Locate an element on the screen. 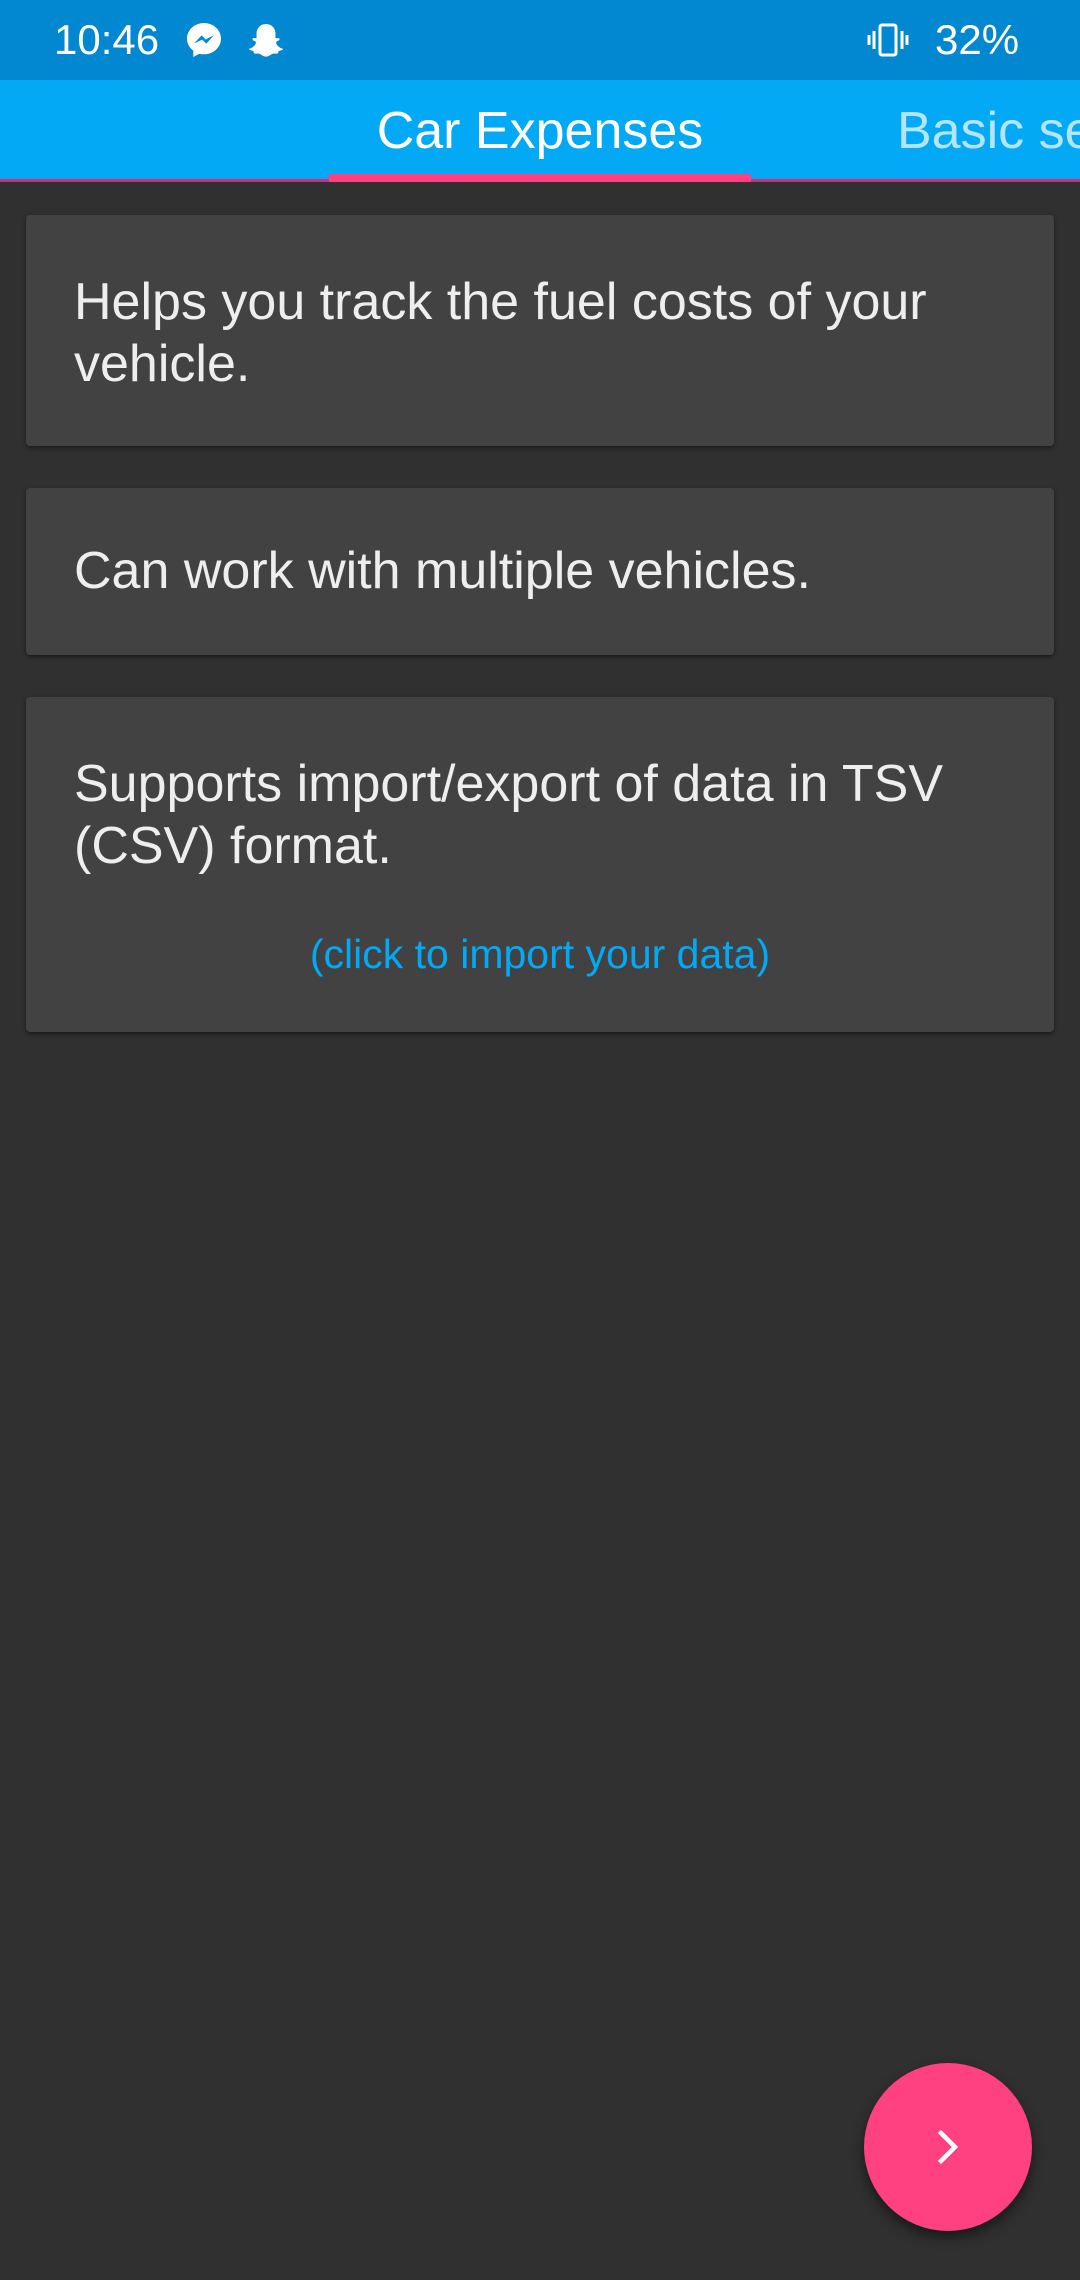 The height and width of the screenshot is (2280, 1080). tab-label: Basic se is located at coordinates (988, 131).